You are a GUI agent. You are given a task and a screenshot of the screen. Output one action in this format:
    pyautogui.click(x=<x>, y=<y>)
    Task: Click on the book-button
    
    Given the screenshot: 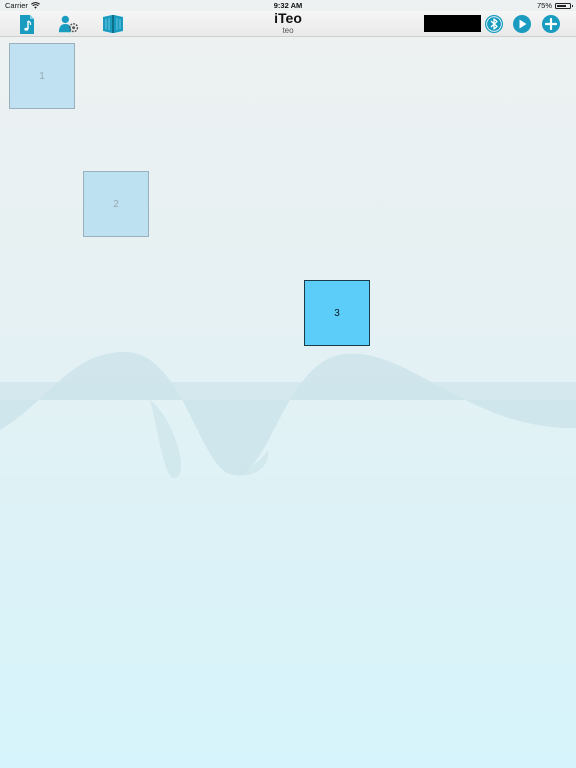 What is the action you would take?
    pyautogui.click(x=113, y=24)
    